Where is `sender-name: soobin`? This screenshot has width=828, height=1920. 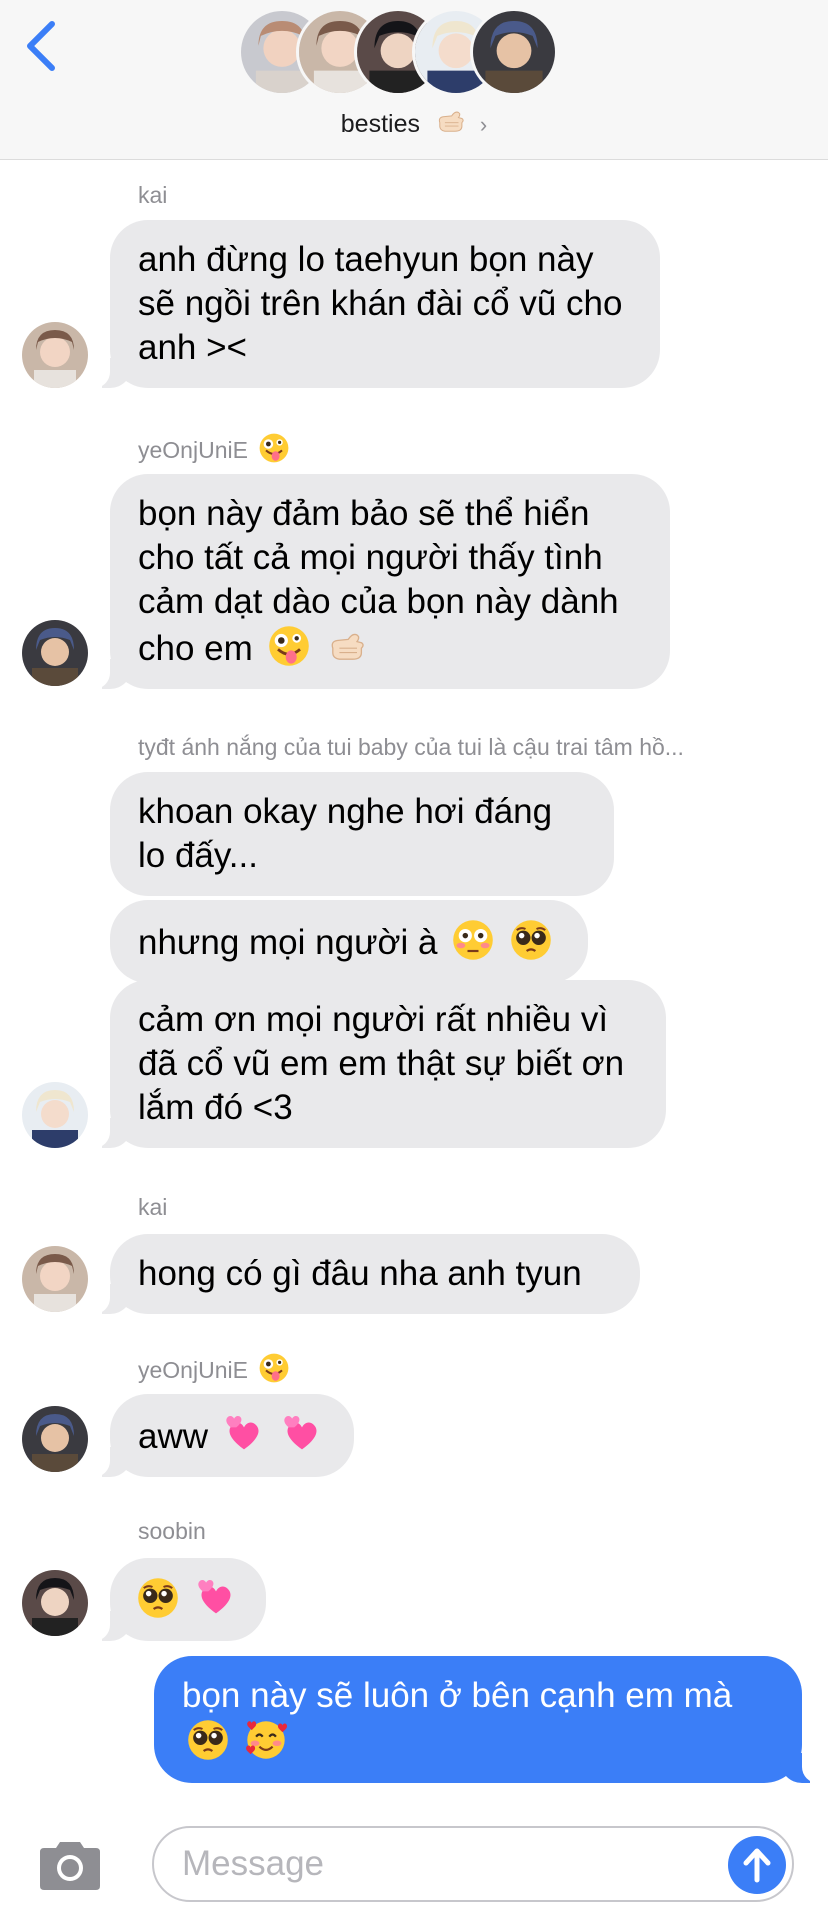 sender-name: soobin is located at coordinates (172, 1531).